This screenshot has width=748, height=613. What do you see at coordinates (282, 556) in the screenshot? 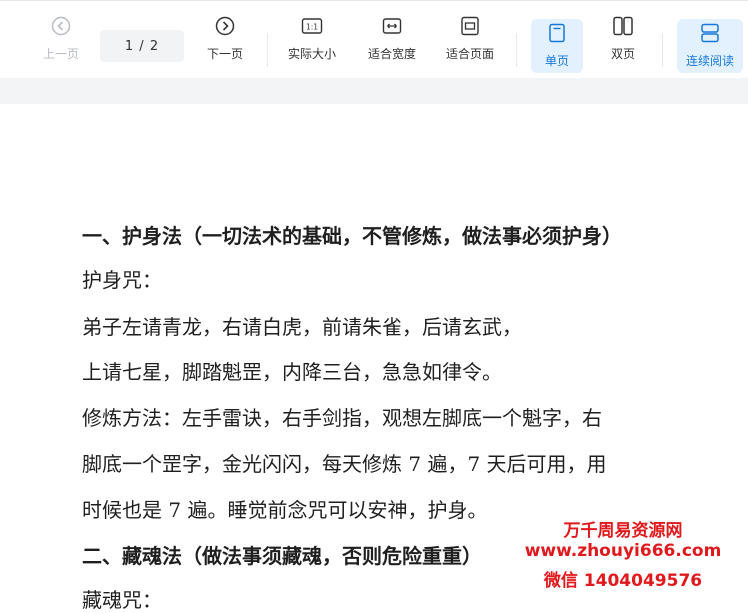
I see `section-heading: 二、藏魂法（做法事须藏魂，否则危险重重）` at bounding box center [282, 556].